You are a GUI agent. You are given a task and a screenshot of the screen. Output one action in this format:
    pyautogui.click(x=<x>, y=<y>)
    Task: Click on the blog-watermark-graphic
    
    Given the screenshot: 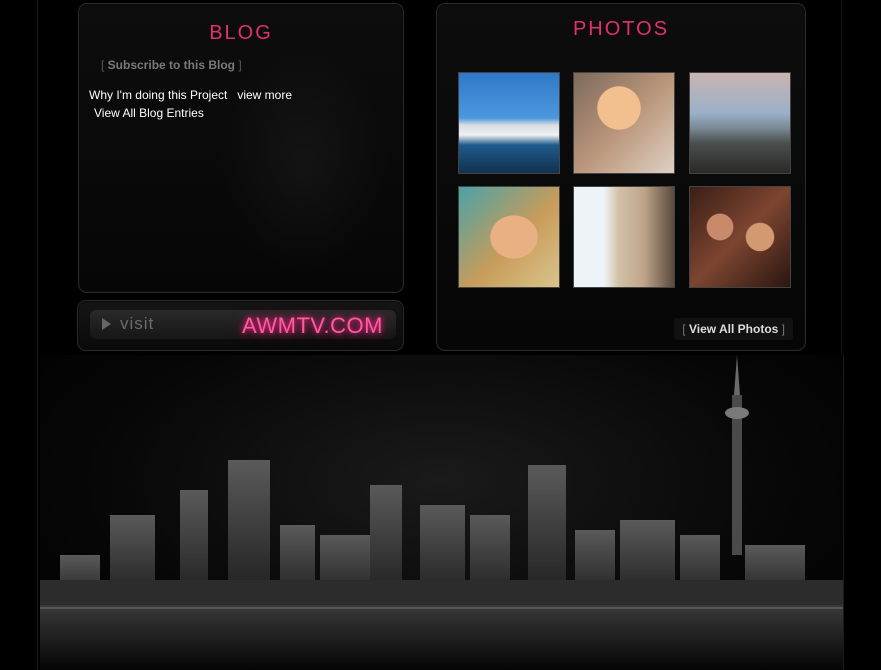 What is the action you would take?
    pyautogui.click(x=304, y=159)
    